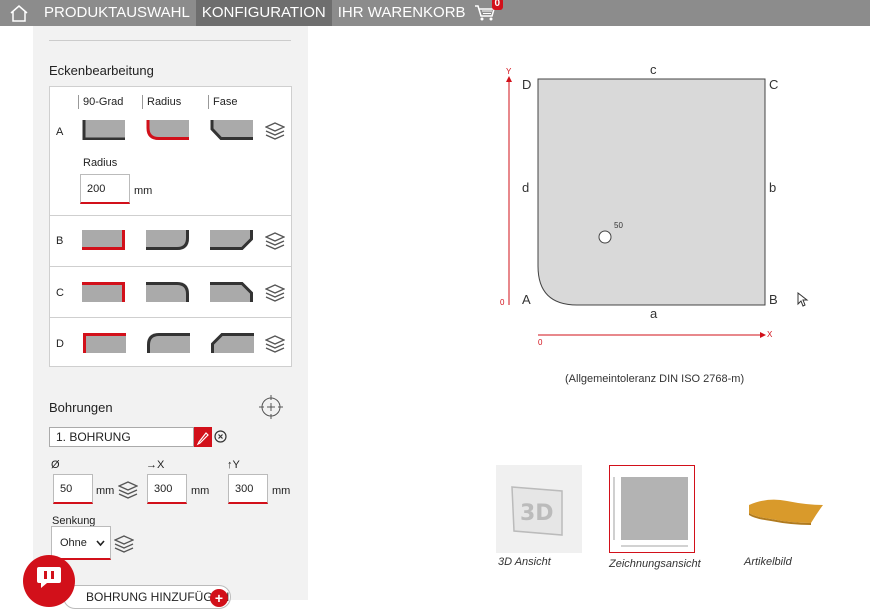 The height and width of the screenshot is (609, 870). Describe the element at coordinates (248, 489) in the screenshot. I see `y-input: 300` at that location.